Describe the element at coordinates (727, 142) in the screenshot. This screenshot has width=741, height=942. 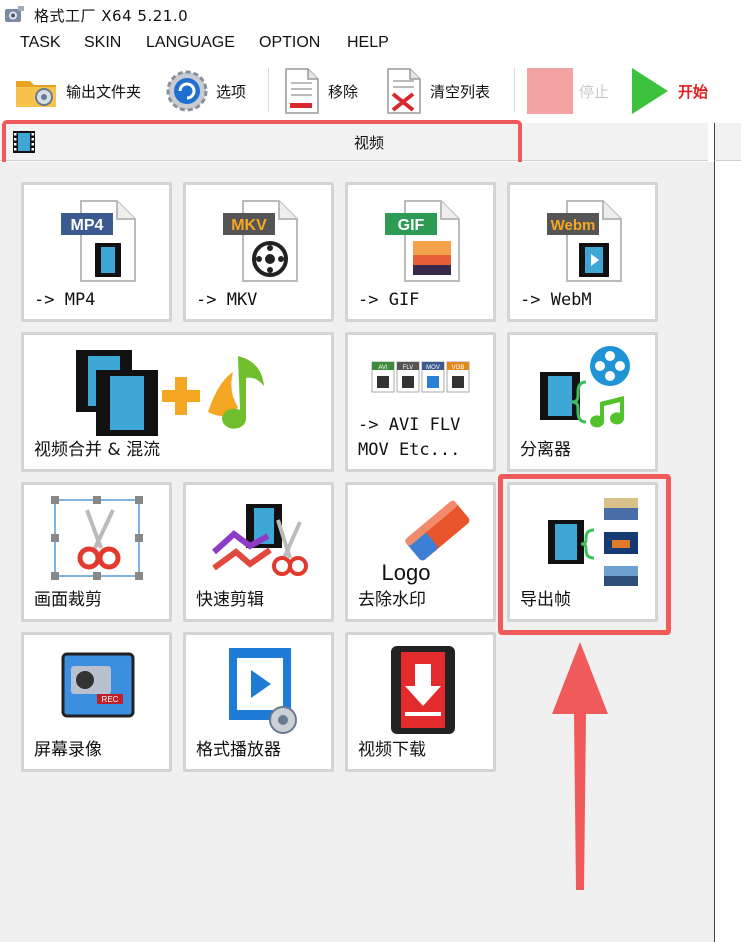
I see `task-list-header` at that location.